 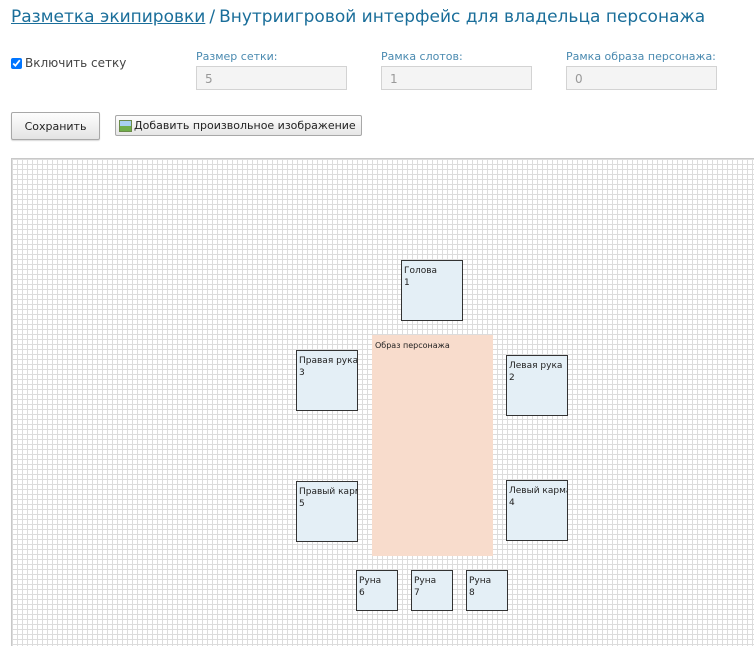 I want to click on slot-head: Голова 1, so click(x=432, y=290).